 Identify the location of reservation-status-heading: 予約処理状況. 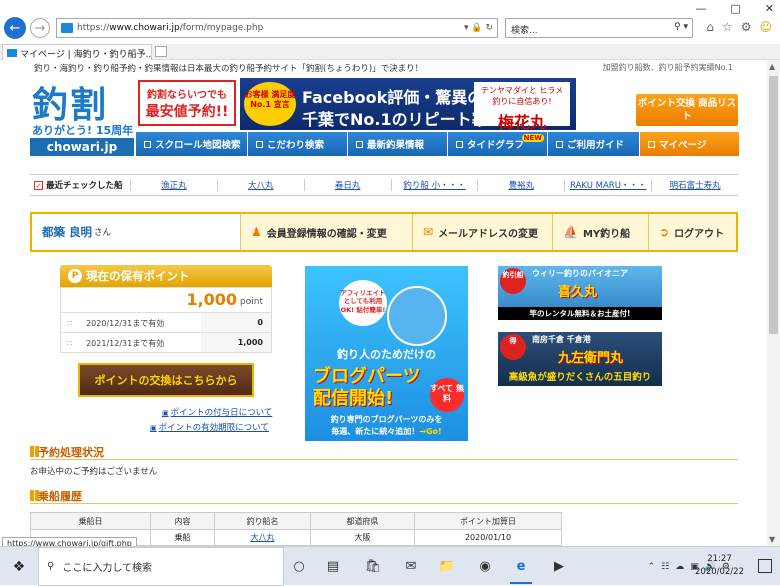
(67, 452).